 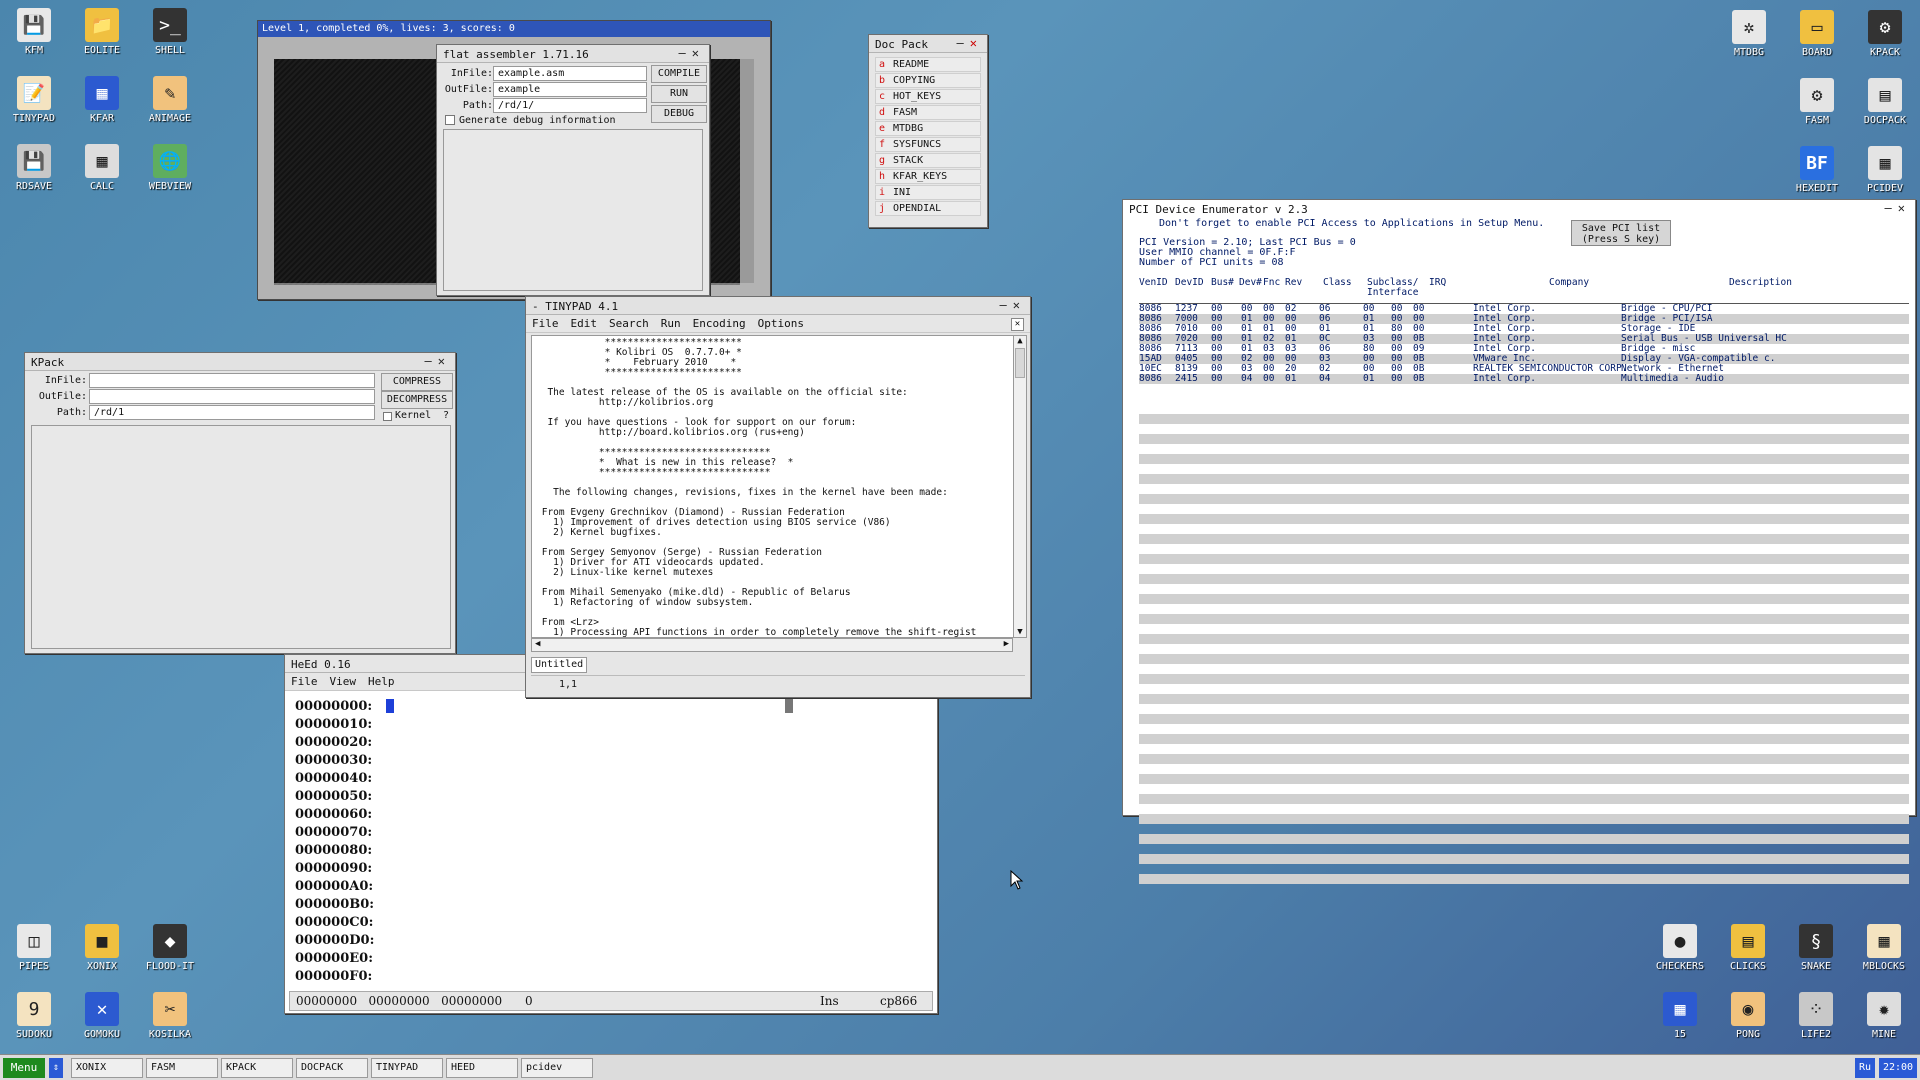 I want to click on hex-row: 00000050:, so click(x=334, y=797).